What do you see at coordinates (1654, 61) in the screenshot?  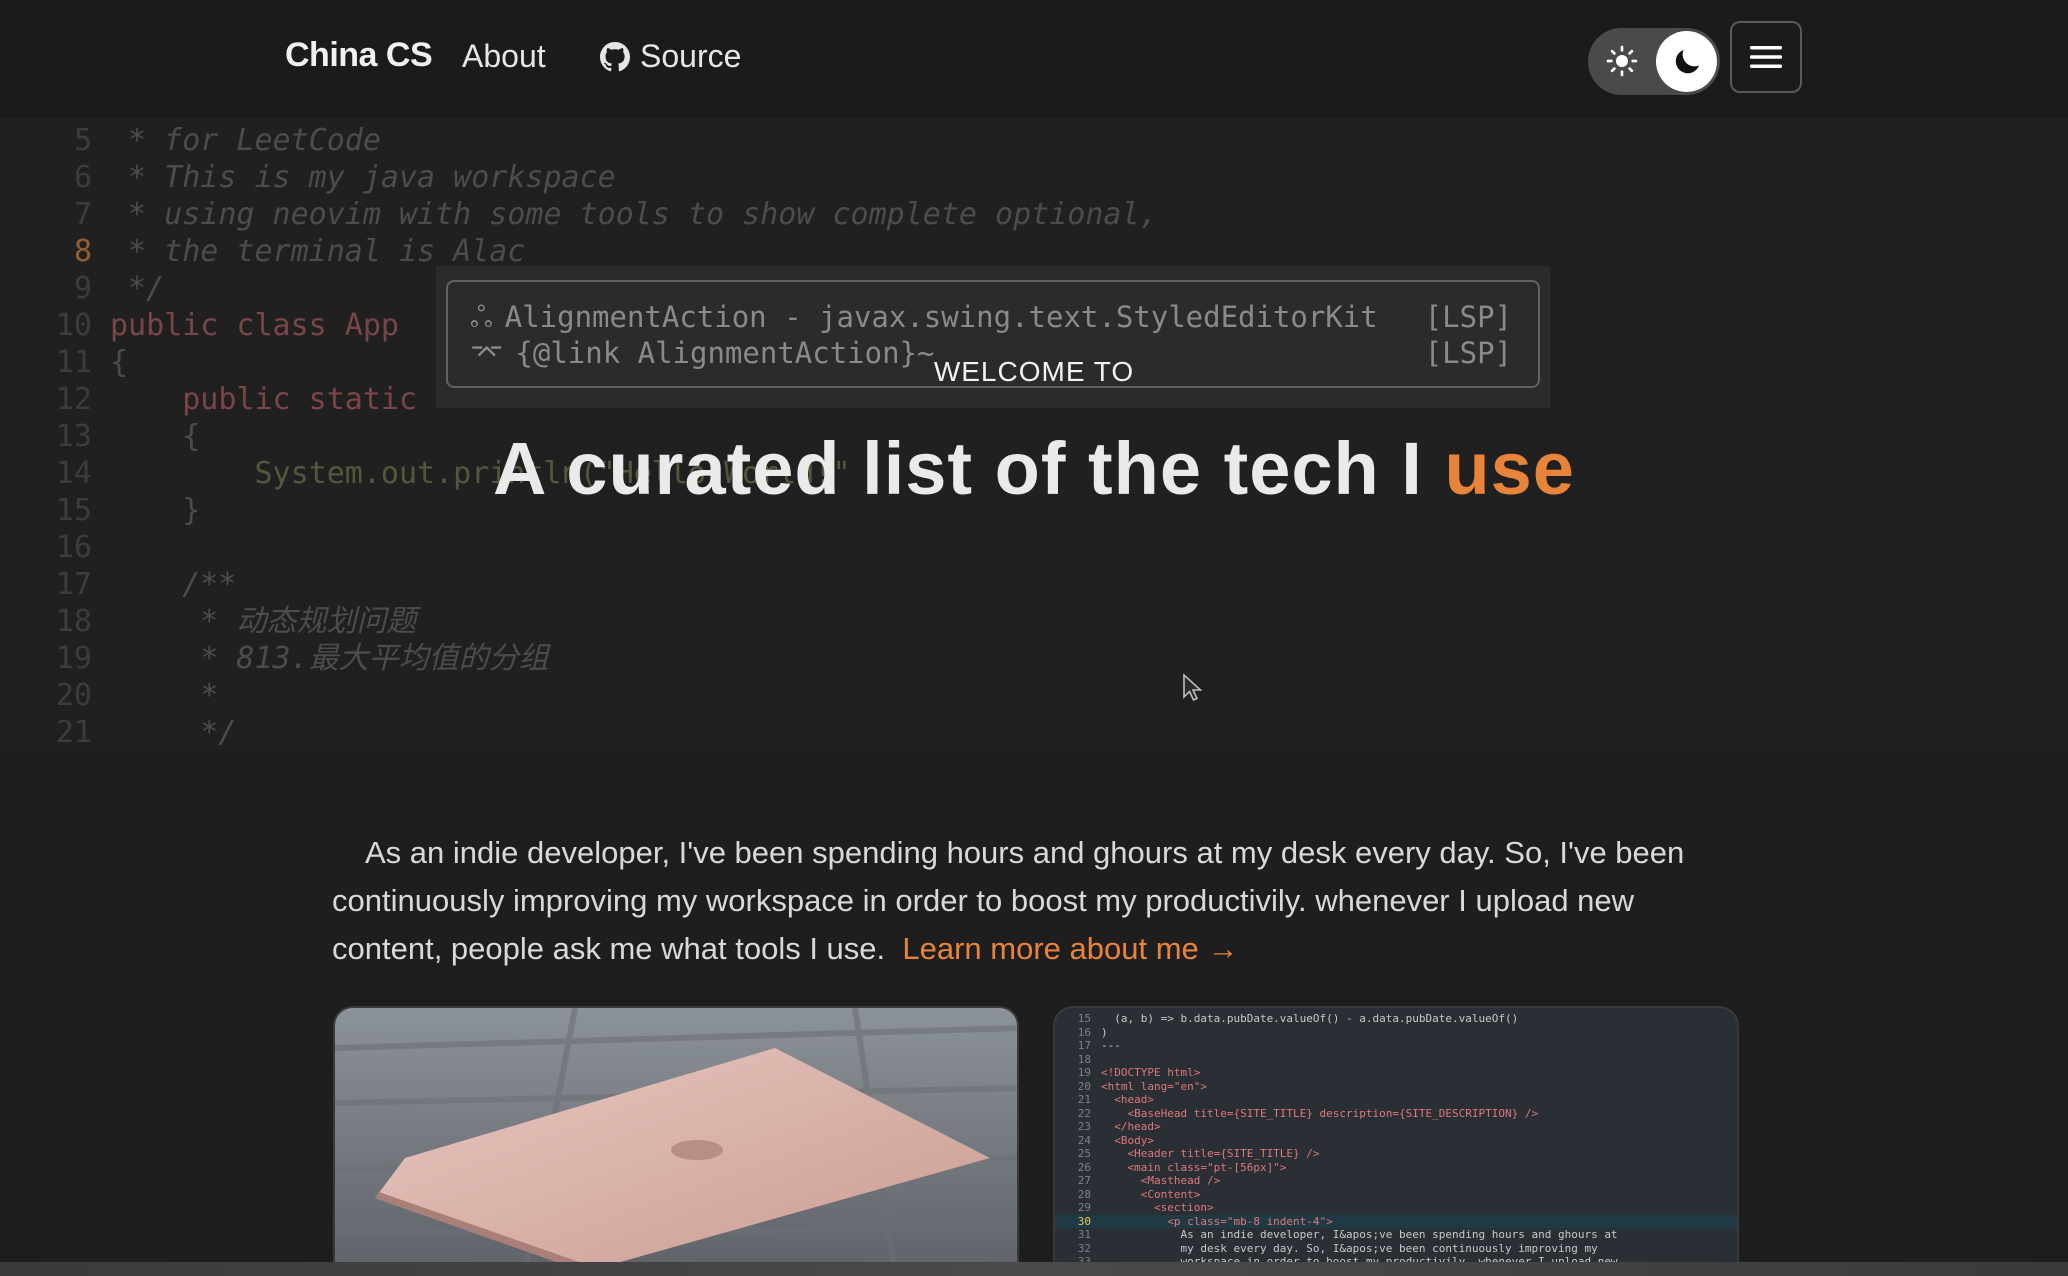 I see `theme-toggle` at bounding box center [1654, 61].